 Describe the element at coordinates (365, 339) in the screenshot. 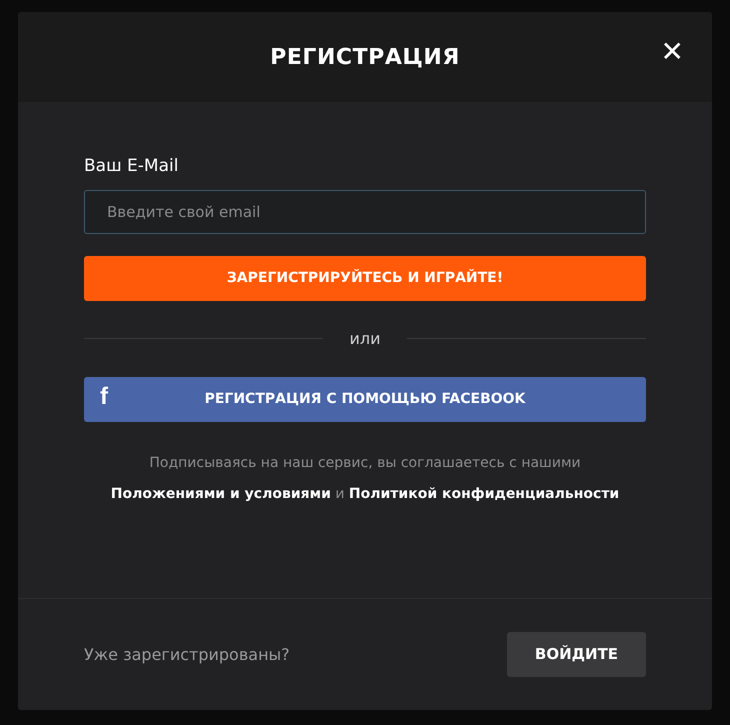

I see `or-text: или` at that location.